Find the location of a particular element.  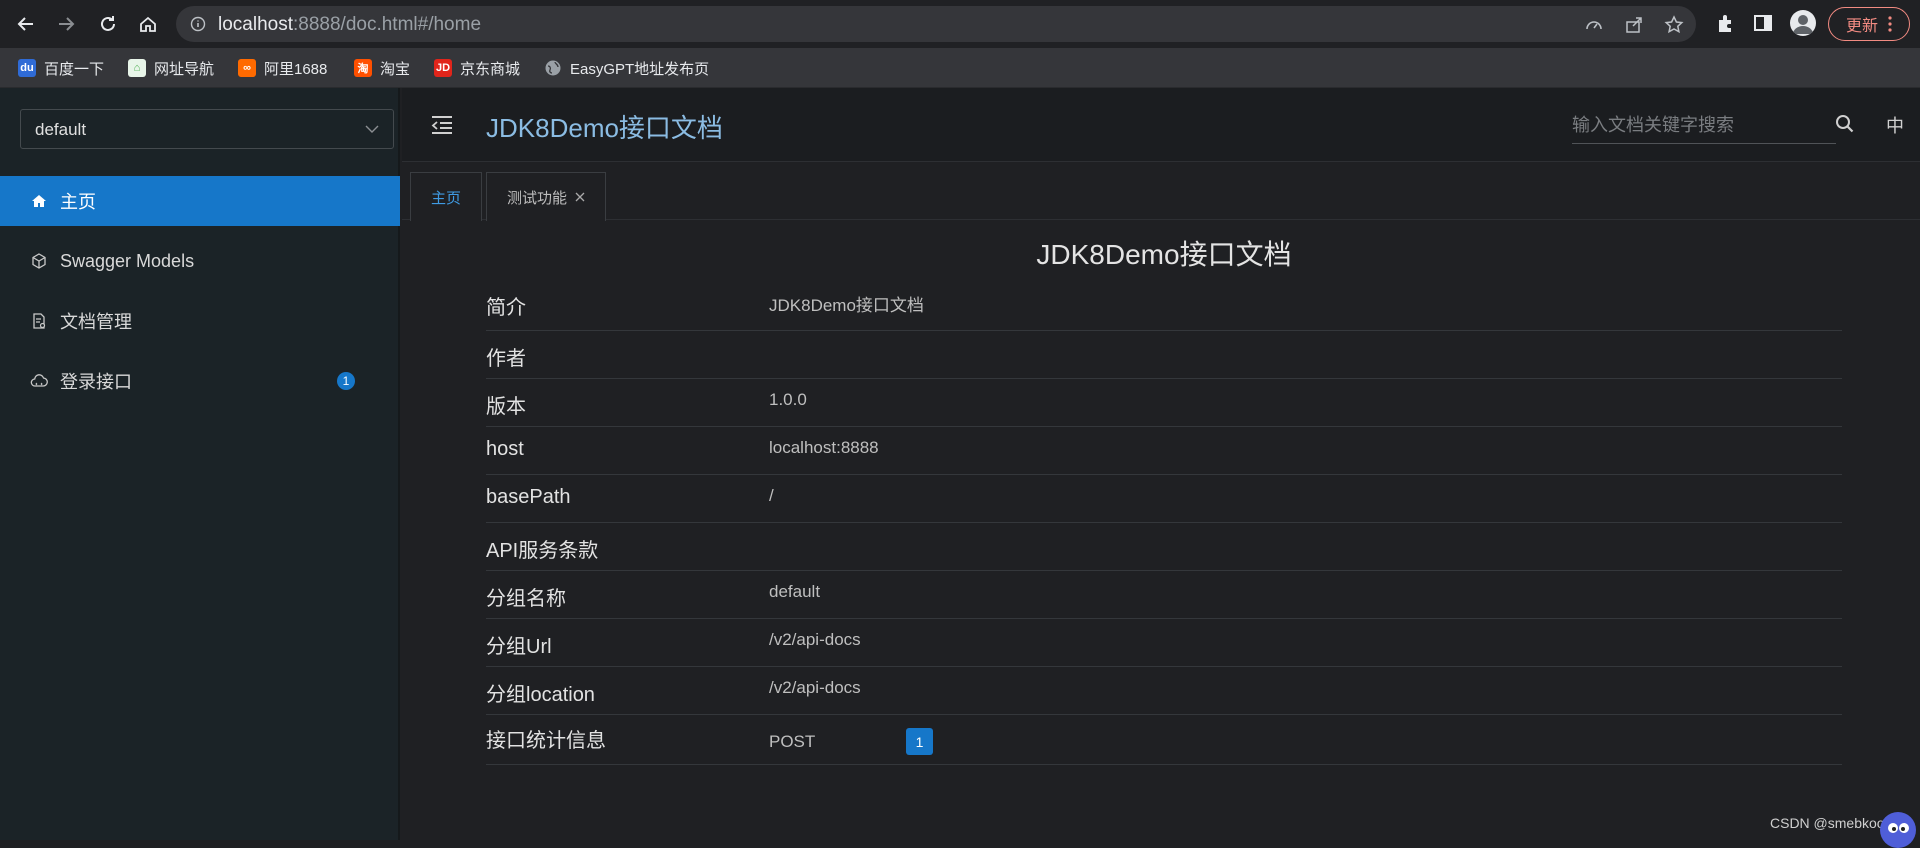

bookmark-1688: ∞ 阿里1688 is located at coordinates (282, 68).